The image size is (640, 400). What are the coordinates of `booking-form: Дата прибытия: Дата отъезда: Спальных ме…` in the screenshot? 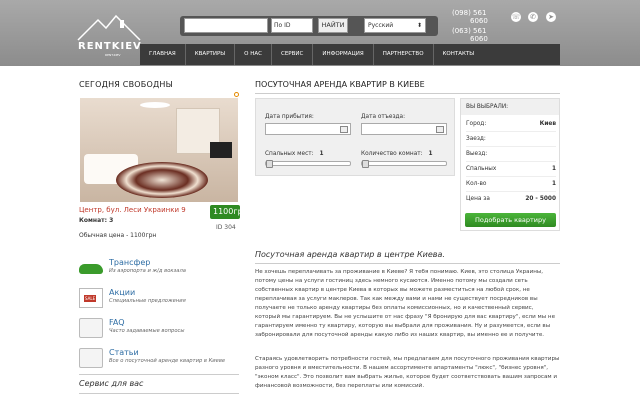 It's located at (355, 137).